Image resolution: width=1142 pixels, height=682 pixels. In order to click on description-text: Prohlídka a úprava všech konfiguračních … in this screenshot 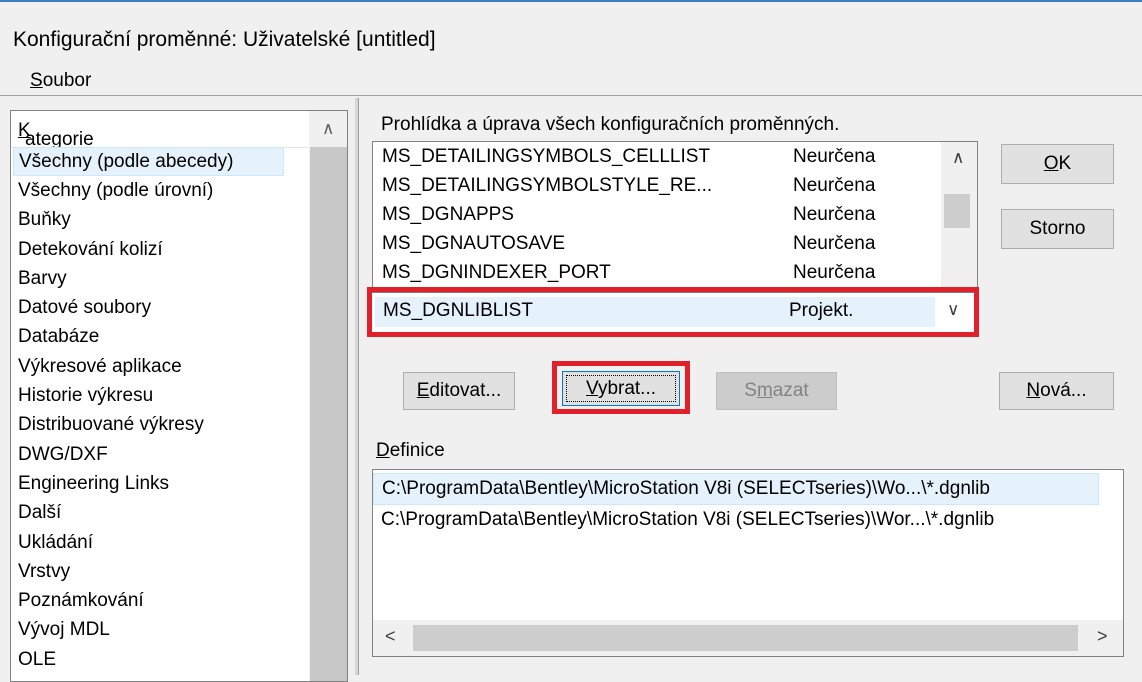, I will do `click(610, 124)`.